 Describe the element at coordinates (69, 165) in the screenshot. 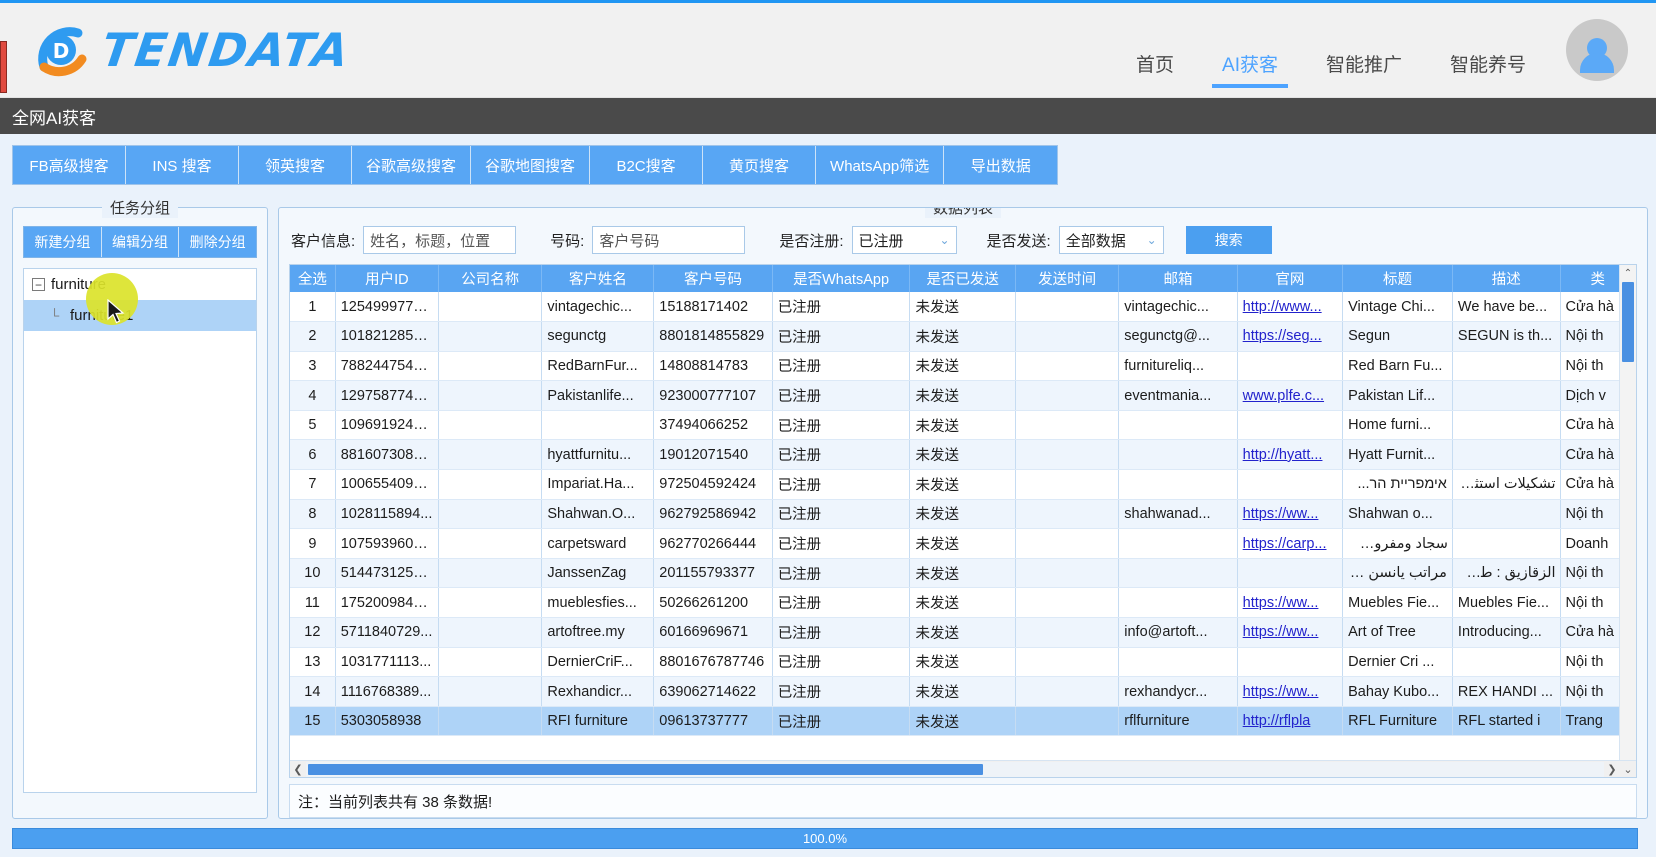

I see `toolbar-btn-fb-advanced: FB高级搜客` at that location.